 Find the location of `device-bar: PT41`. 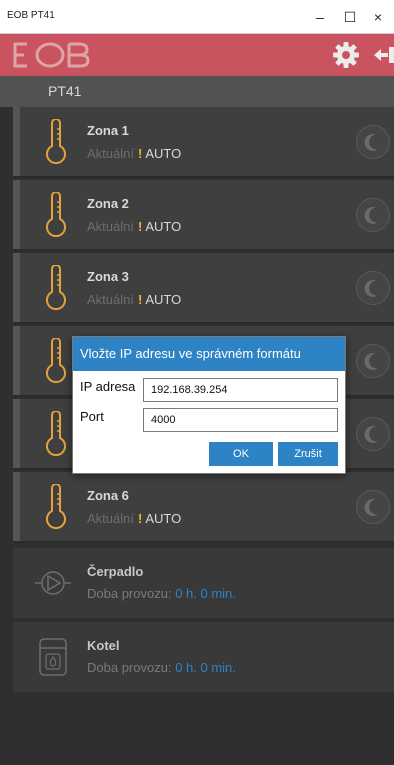

device-bar: PT41 is located at coordinates (197, 91).